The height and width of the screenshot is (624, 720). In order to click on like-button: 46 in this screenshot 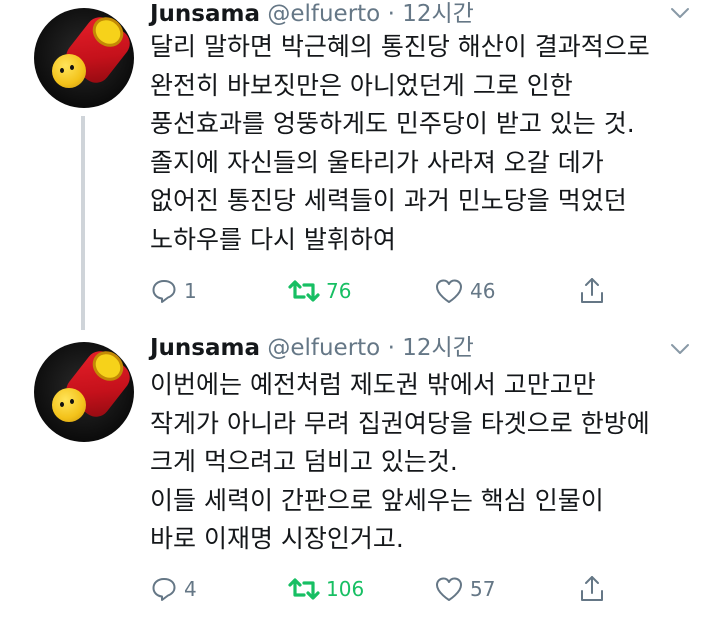, I will do `click(464, 291)`.